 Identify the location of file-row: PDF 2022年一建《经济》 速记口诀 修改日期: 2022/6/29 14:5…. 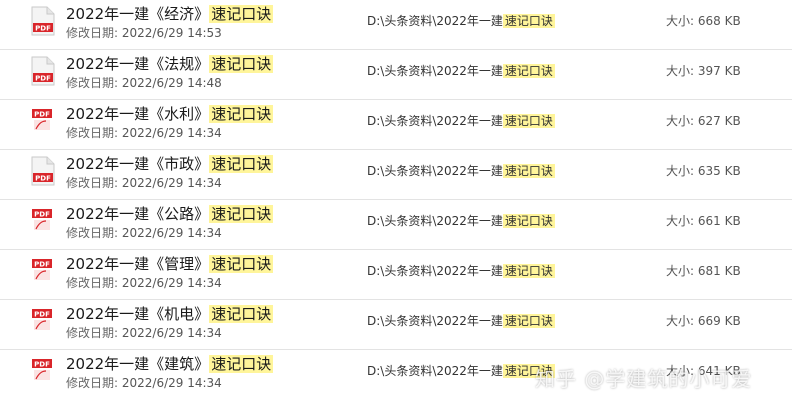
(396, 25).